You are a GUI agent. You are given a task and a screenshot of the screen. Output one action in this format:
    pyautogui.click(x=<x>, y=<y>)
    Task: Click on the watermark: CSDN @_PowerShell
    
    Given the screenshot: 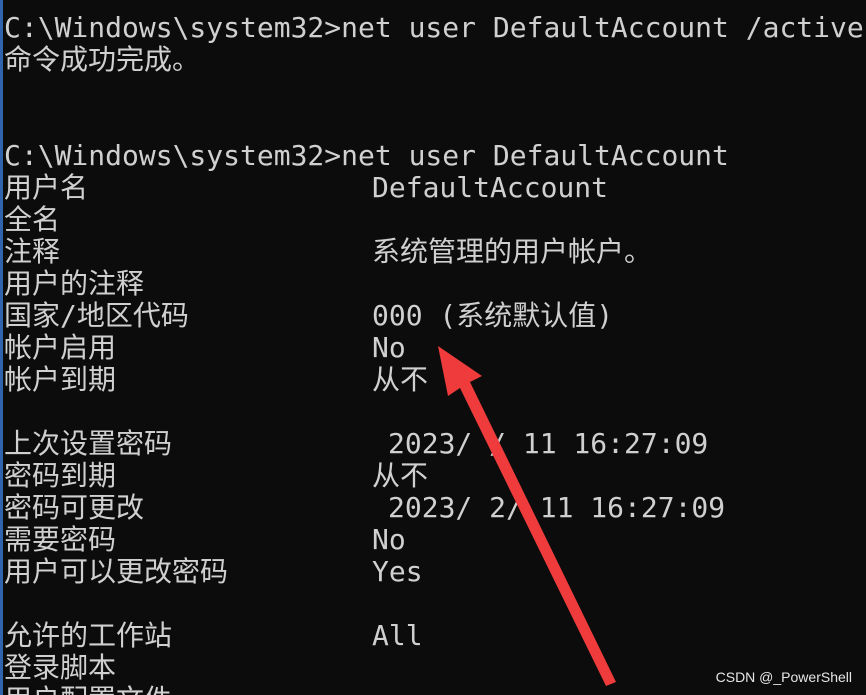 What is the action you would take?
    pyautogui.click(x=783, y=677)
    